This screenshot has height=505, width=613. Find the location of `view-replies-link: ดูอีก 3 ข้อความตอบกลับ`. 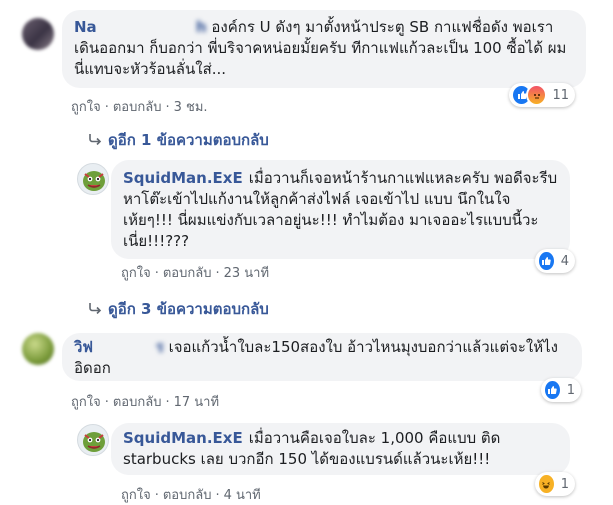

view-replies-link: ดูอีก 3 ข้อความตอบกลับ is located at coordinates (178, 309).